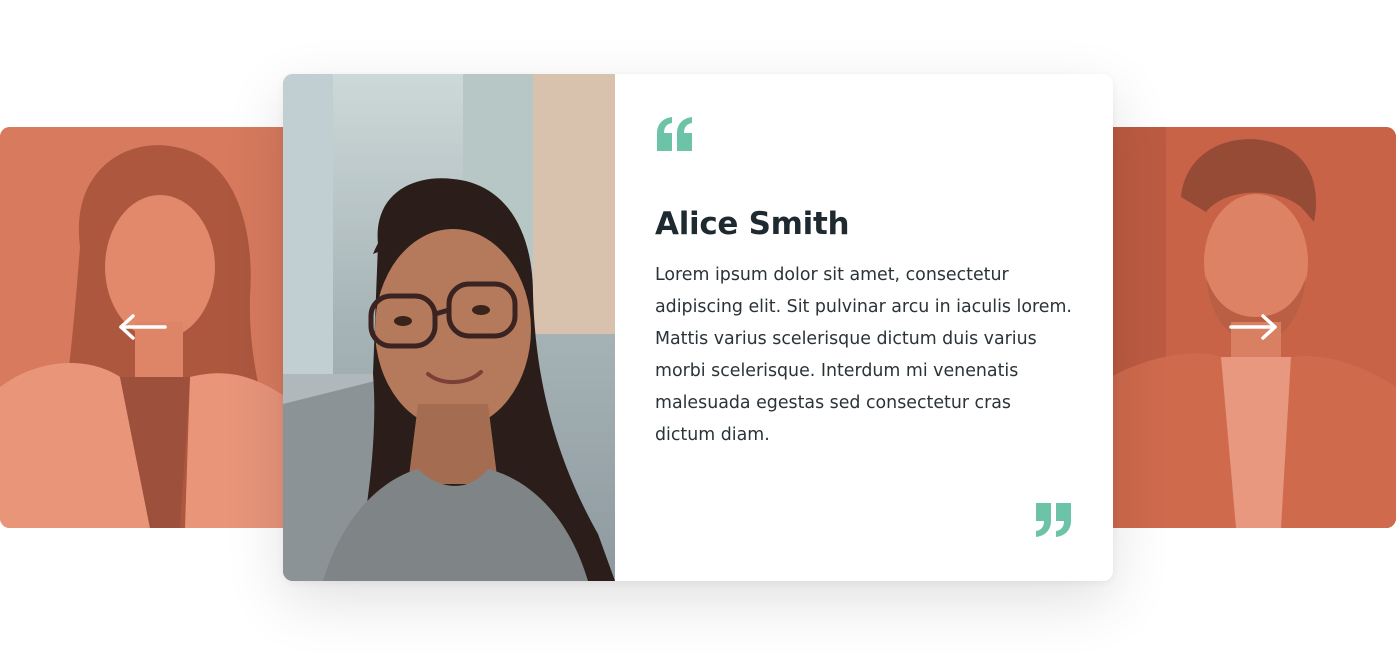 The height and width of the screenshot is (663, 1396). Describe the element at coordinates (674, 134) in the screenshot. I see `quote-open-icon` at that location.